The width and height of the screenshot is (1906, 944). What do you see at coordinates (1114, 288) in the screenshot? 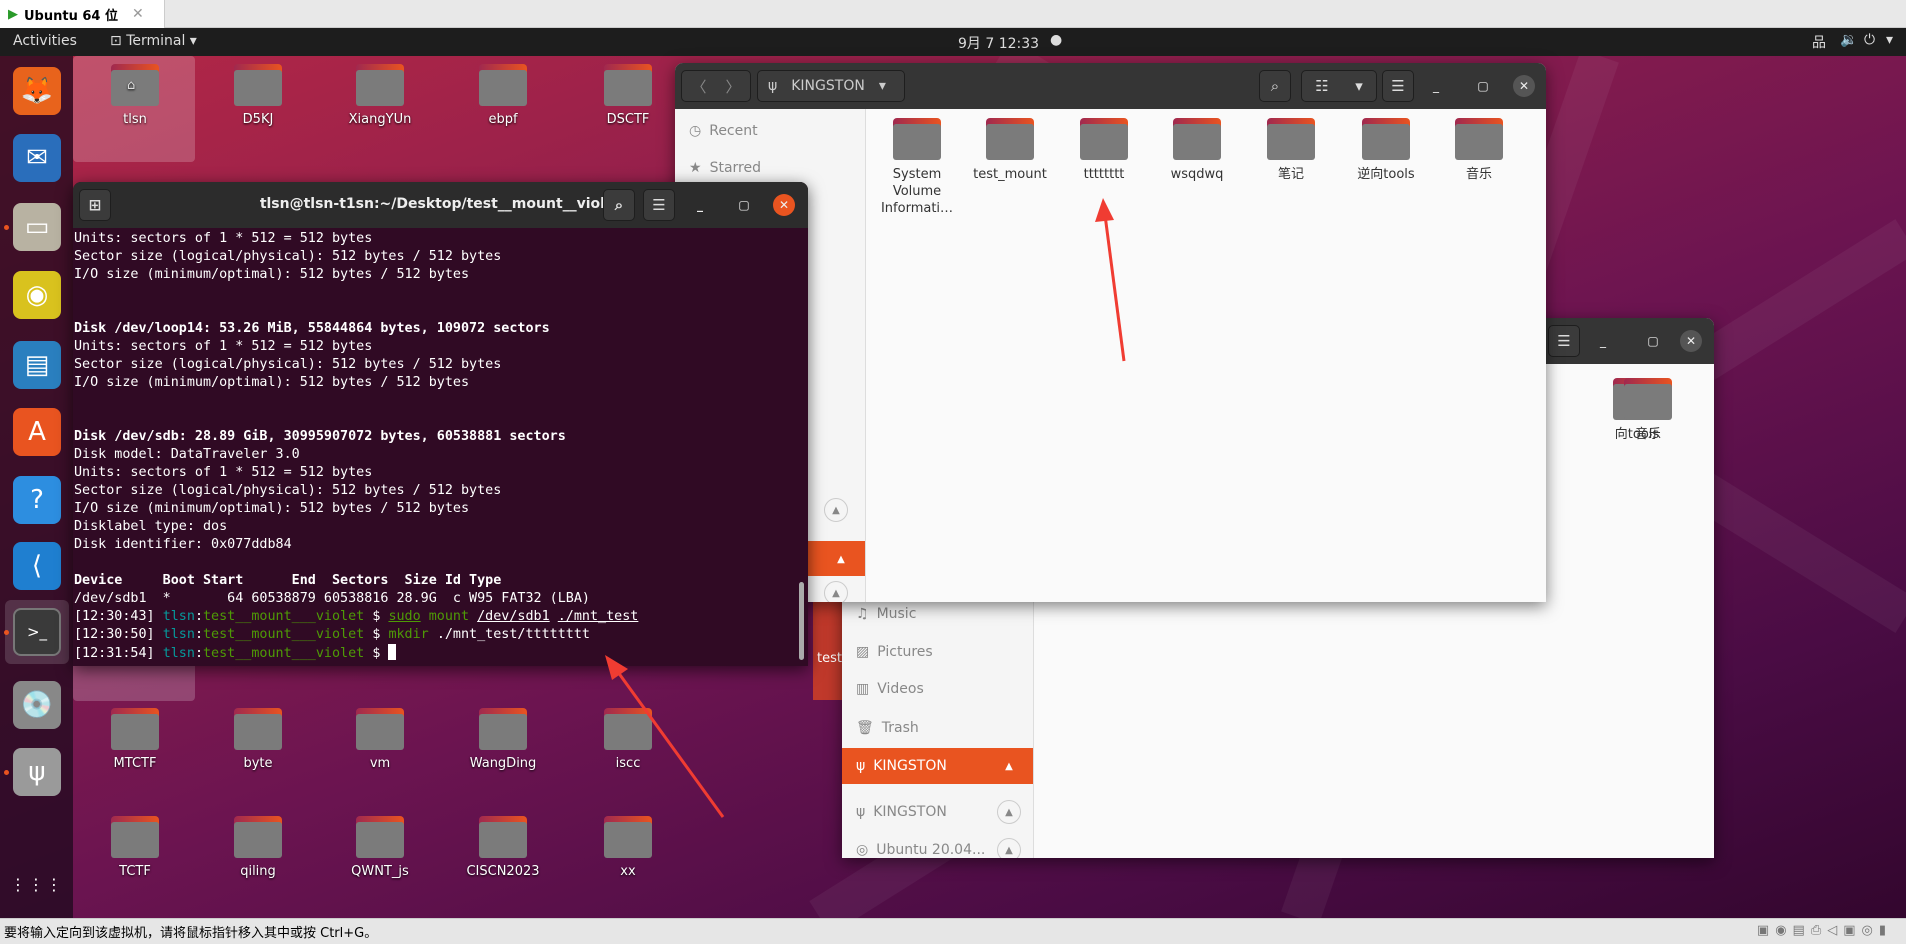
I see `arrow-to-folder` at bounding box center [1114, 288].